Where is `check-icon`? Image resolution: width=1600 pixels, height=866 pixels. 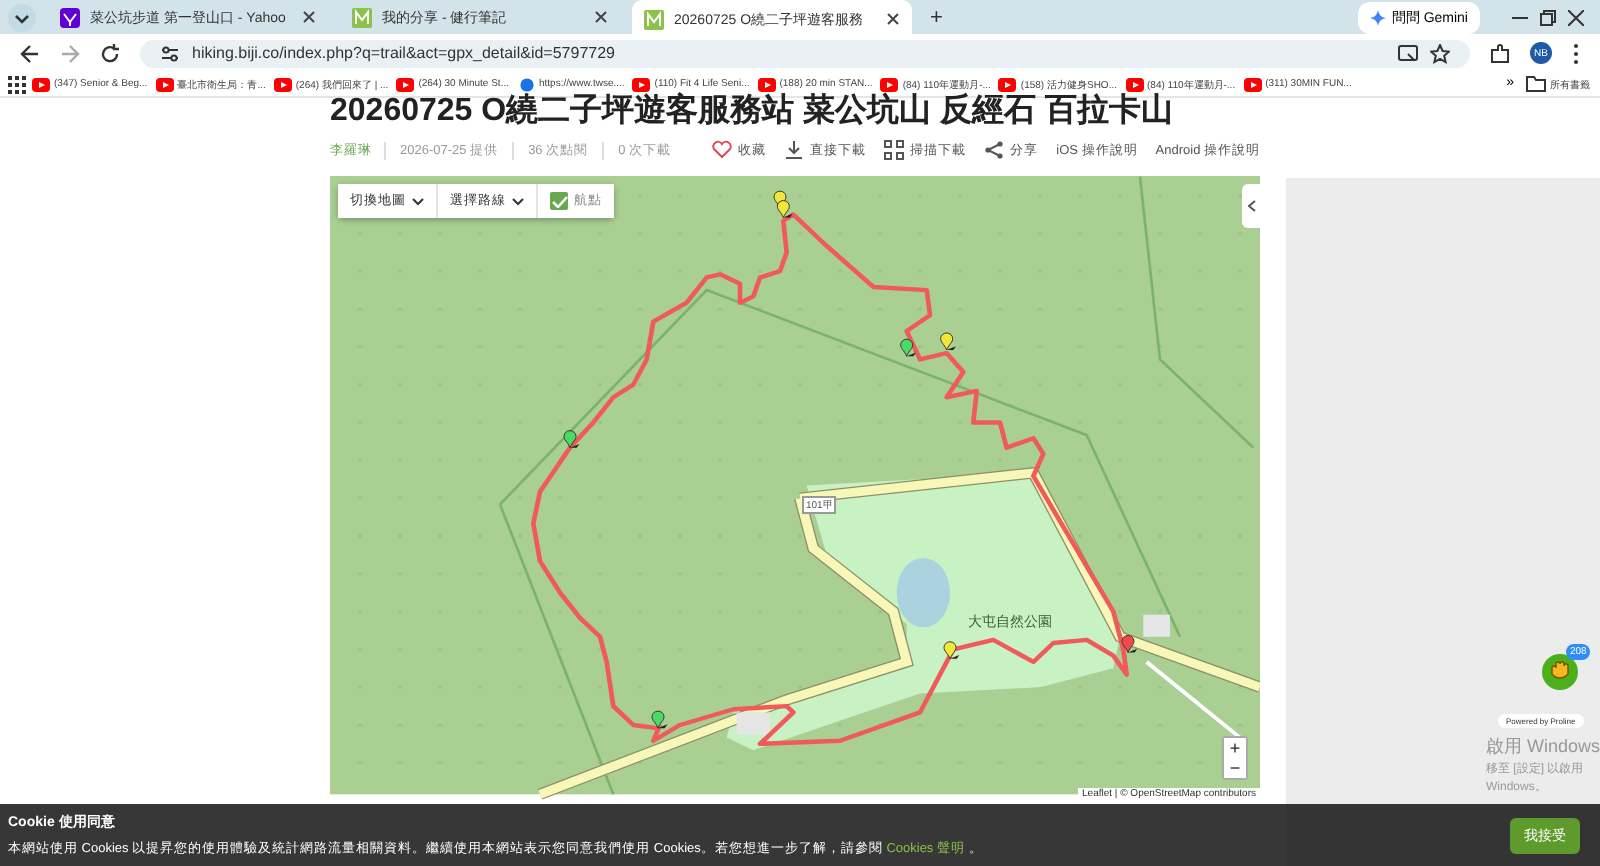 check-icon is located at coordinates (559, 201).